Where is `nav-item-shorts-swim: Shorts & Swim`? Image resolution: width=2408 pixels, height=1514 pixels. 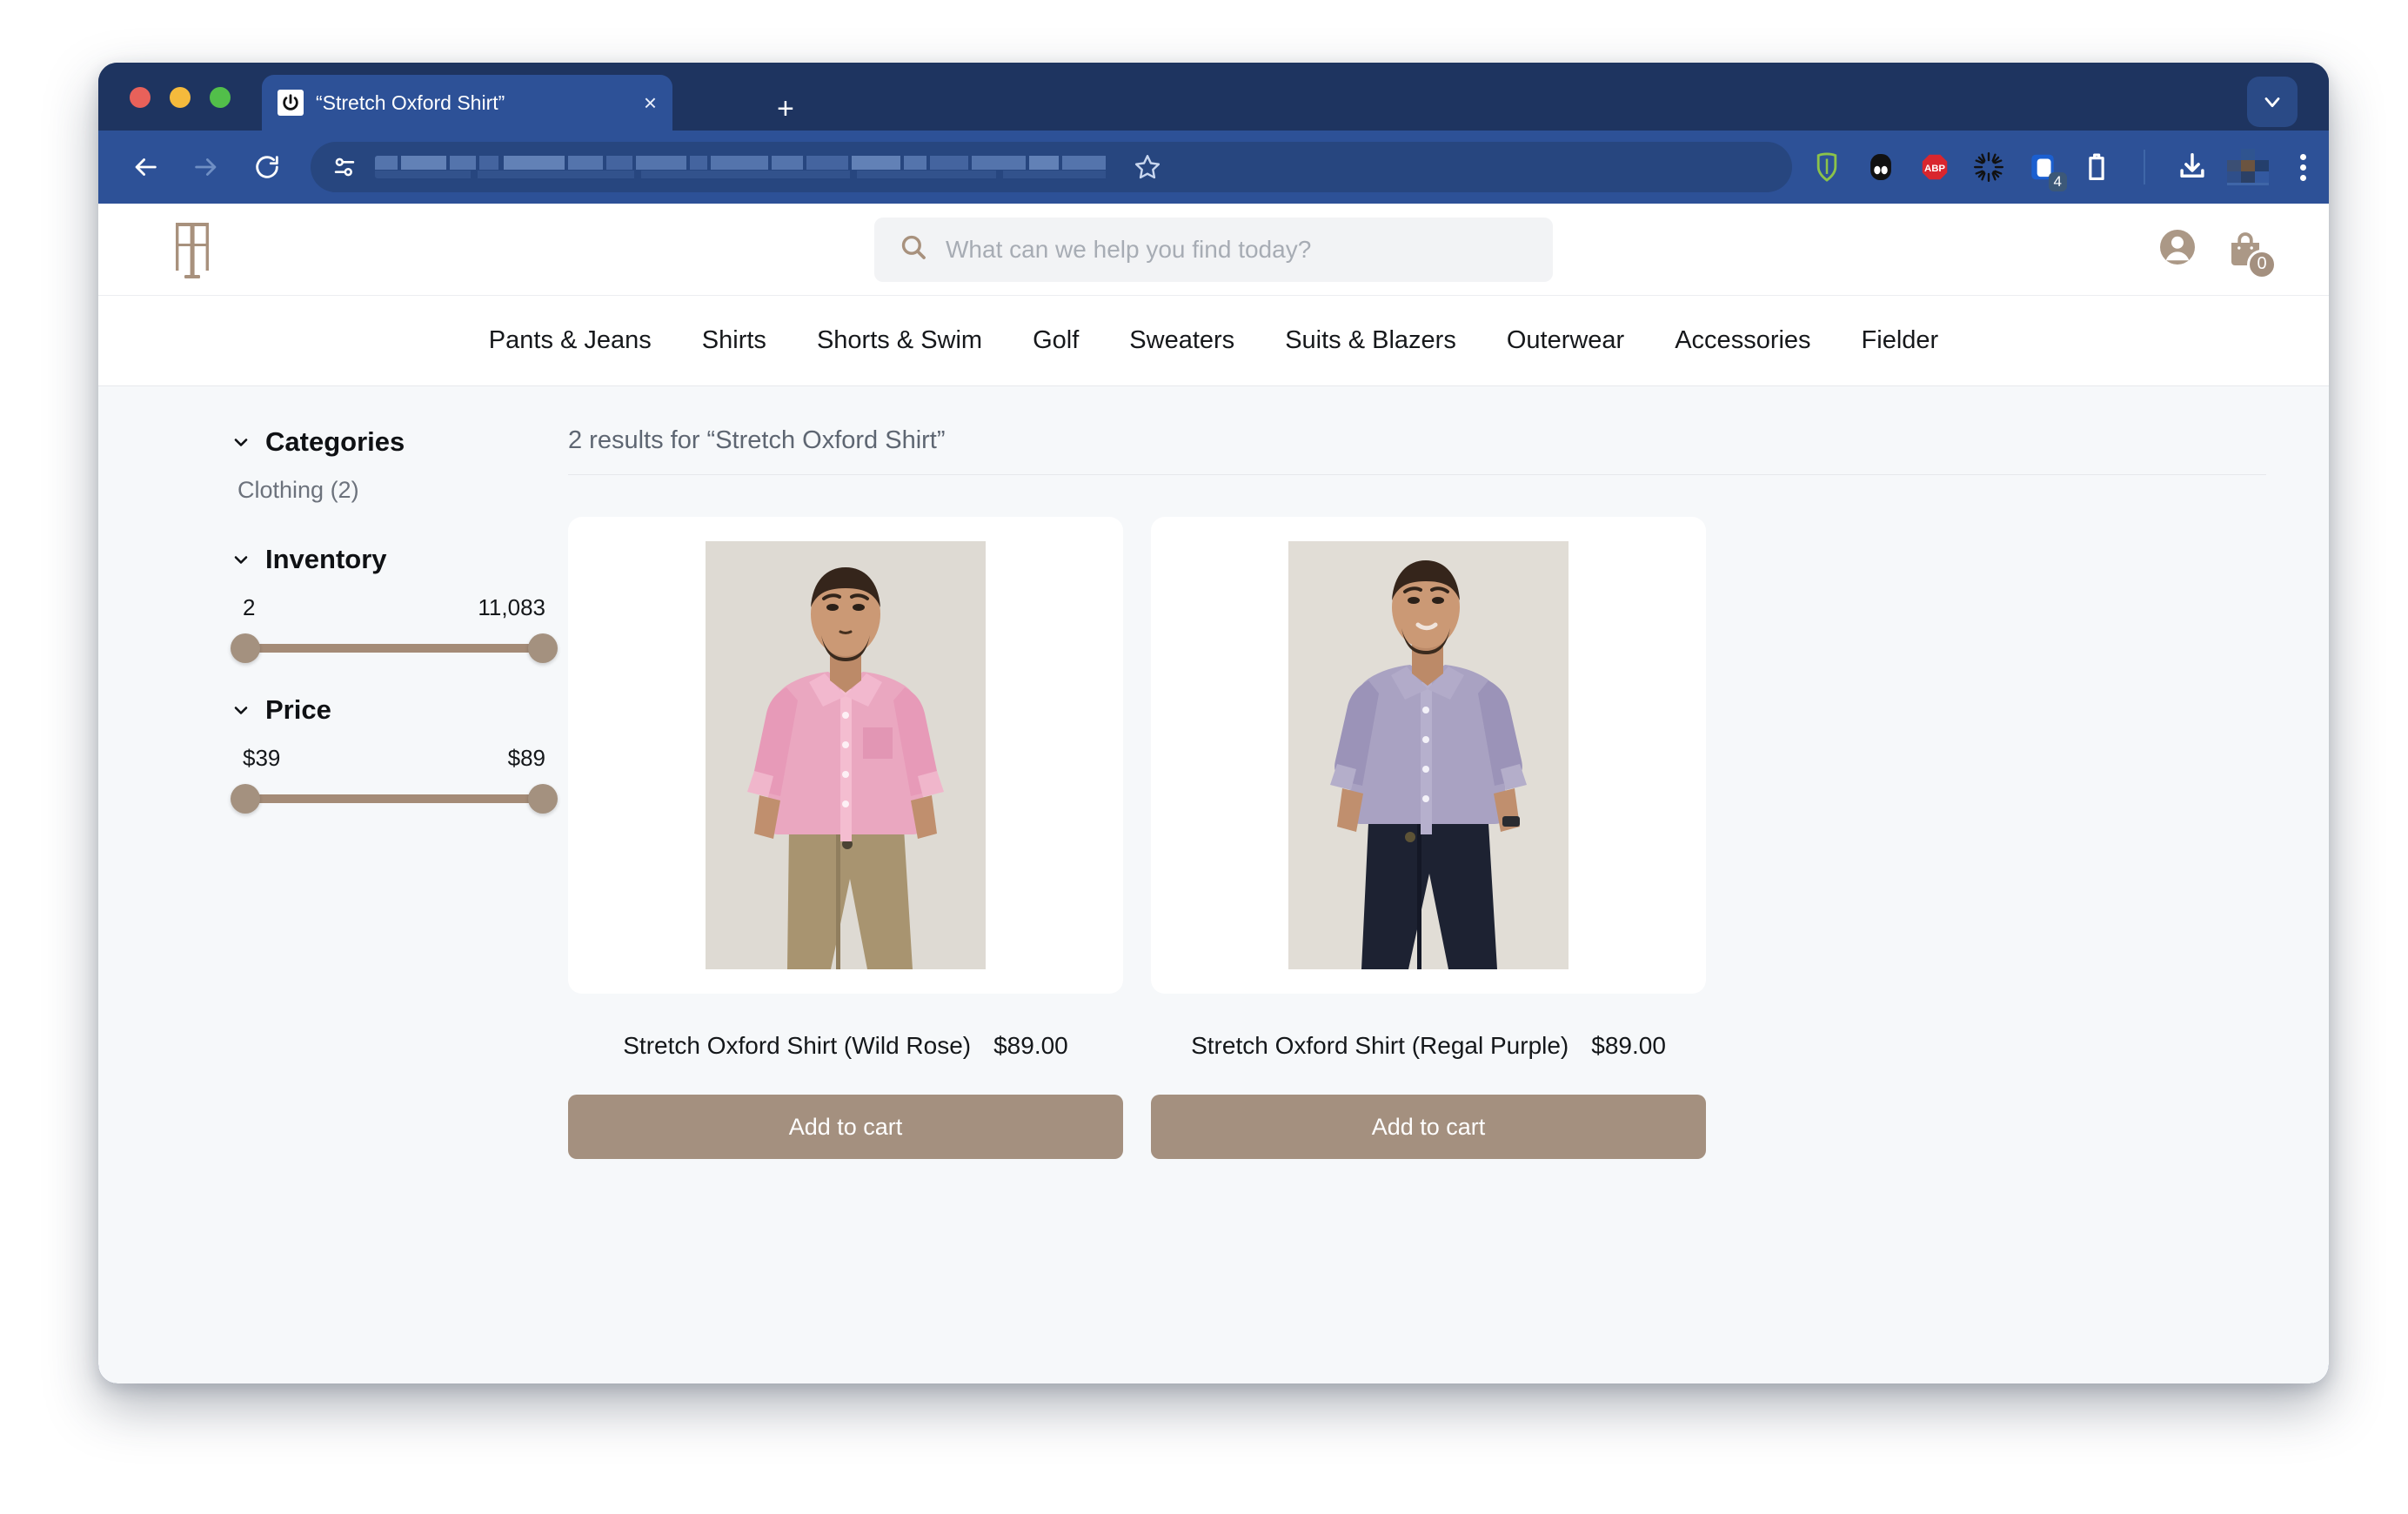 nav-item-shorts-swim: Shorts & Swim is located at coordinates (899, 341).